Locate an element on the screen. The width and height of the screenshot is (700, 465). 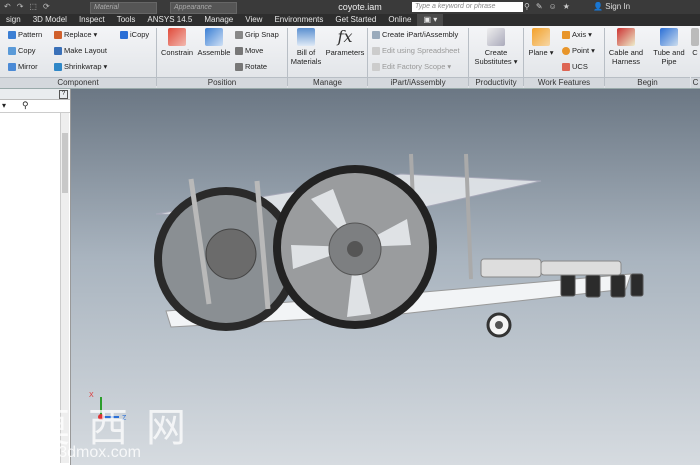
axle is located at coordinates (355, 249).